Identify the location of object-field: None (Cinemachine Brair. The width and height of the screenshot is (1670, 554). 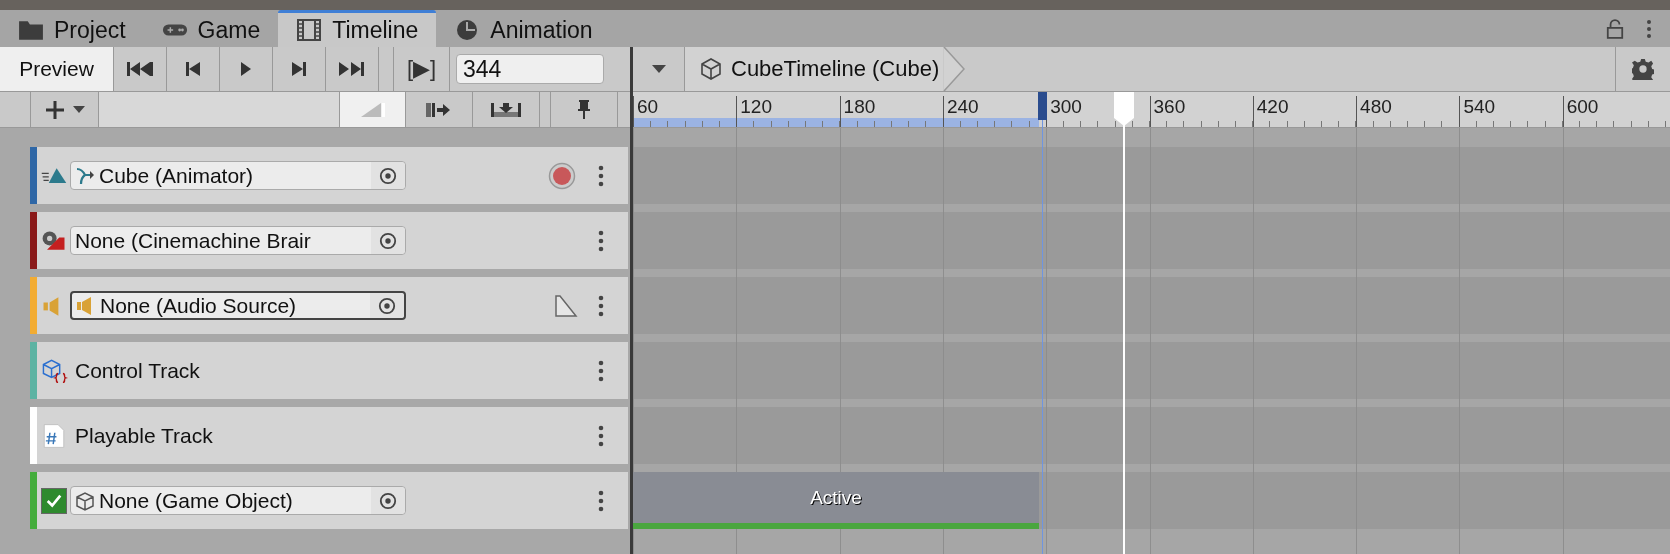
(238, 240).